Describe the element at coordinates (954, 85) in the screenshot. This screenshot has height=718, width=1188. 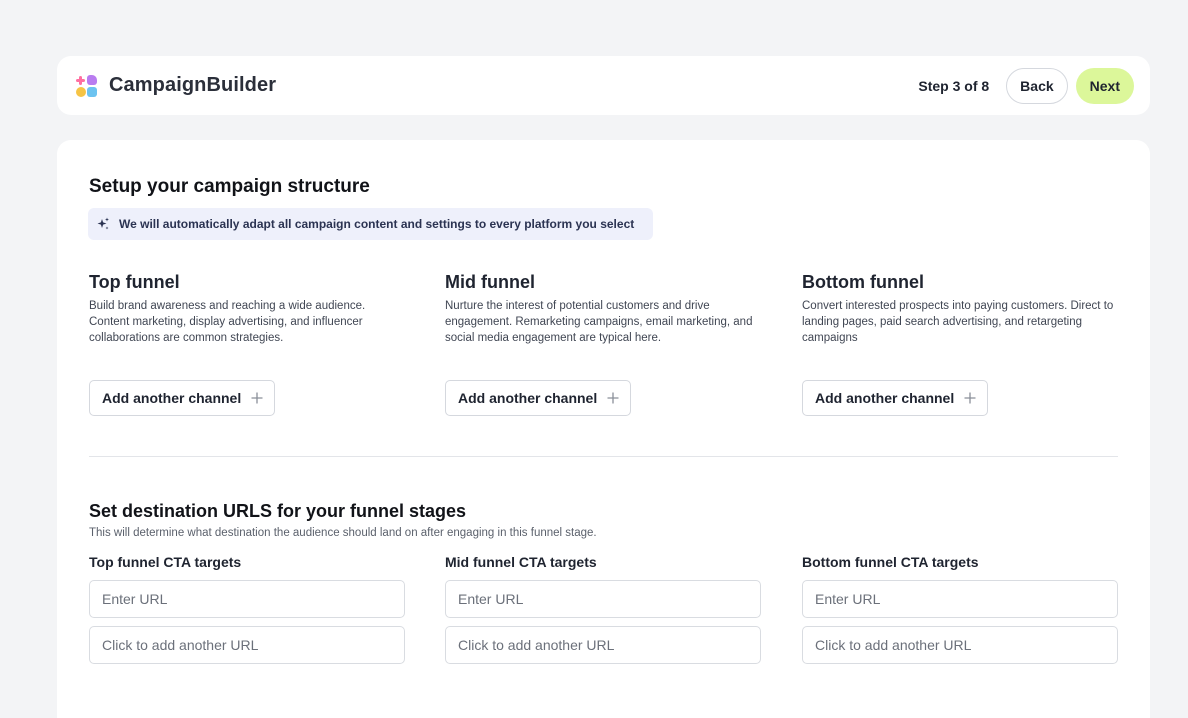
I see `step-indicator: Step 3 of 8` at that location.